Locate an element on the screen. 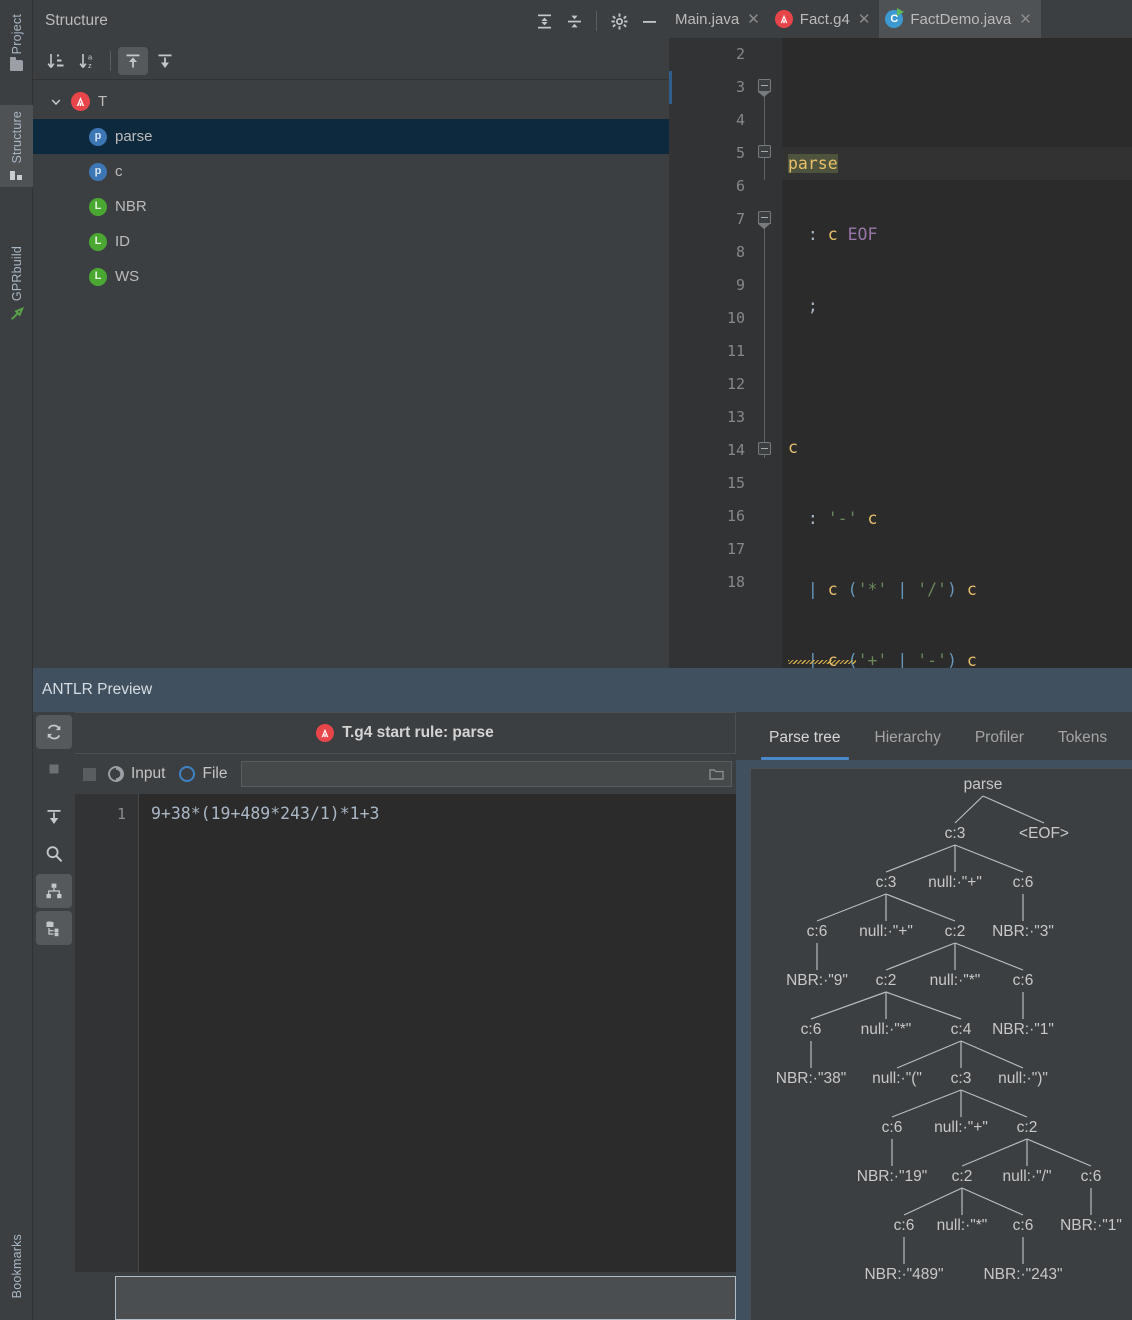 Image resolution: width=1132 pixels, height=1320 pixels. parse-tree-node: NBR:·"19" is located at coordinates (892, 1177).